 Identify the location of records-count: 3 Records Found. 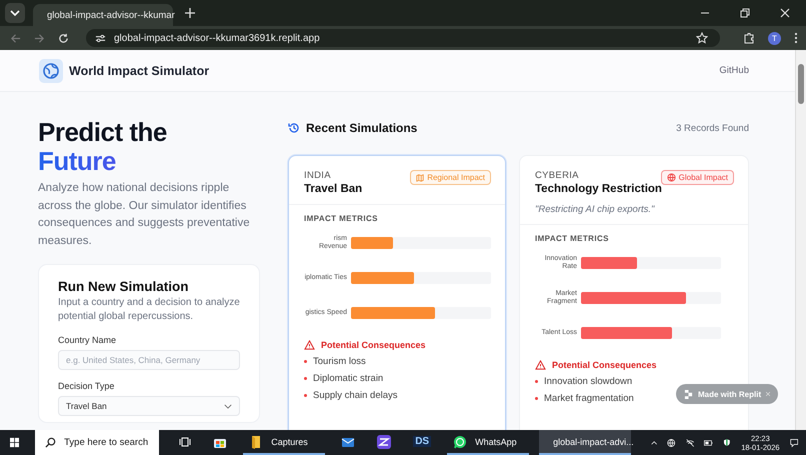
(712, 128).